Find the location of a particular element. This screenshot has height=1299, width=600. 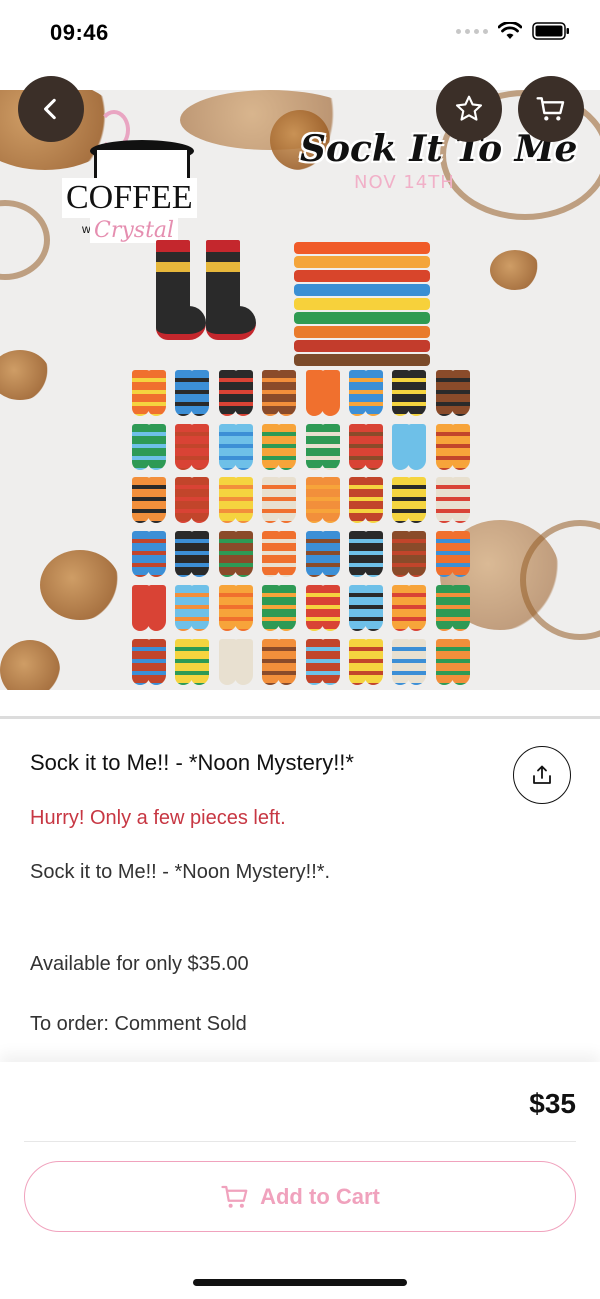

back-button is located at coordinates (51, 109).